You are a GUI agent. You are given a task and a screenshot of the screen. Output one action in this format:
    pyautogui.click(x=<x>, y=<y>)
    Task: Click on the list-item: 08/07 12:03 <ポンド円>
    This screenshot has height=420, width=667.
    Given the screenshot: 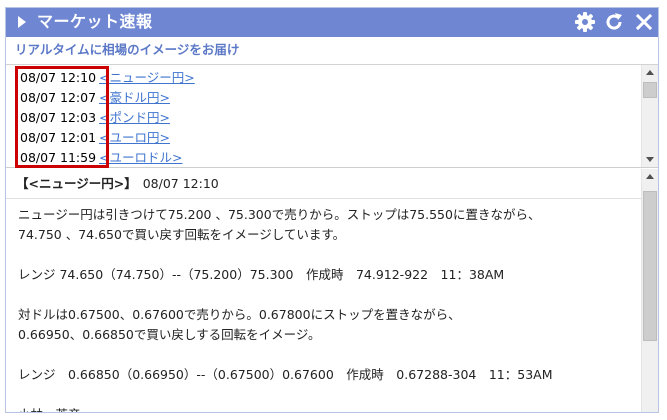 What is the action you would take?
    pyautogui.click(x=95, y=118)
    